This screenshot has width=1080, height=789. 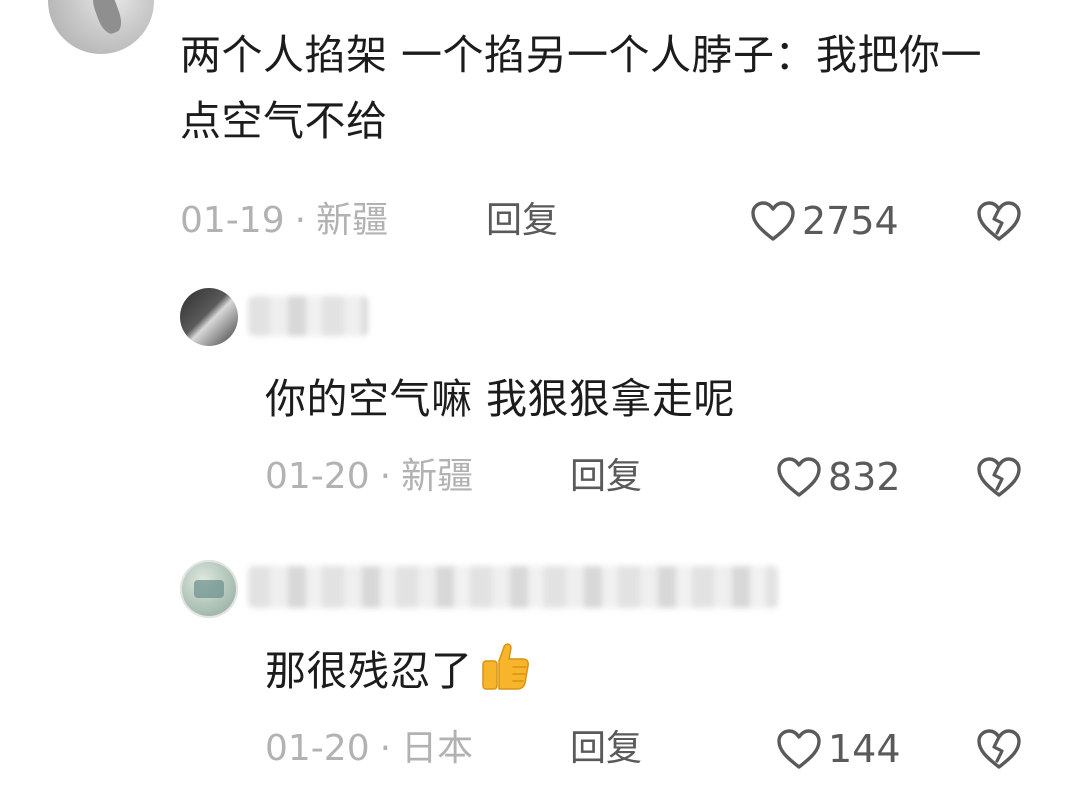 I want to click on comment-date: 01-19, so click(x=232, y=220).